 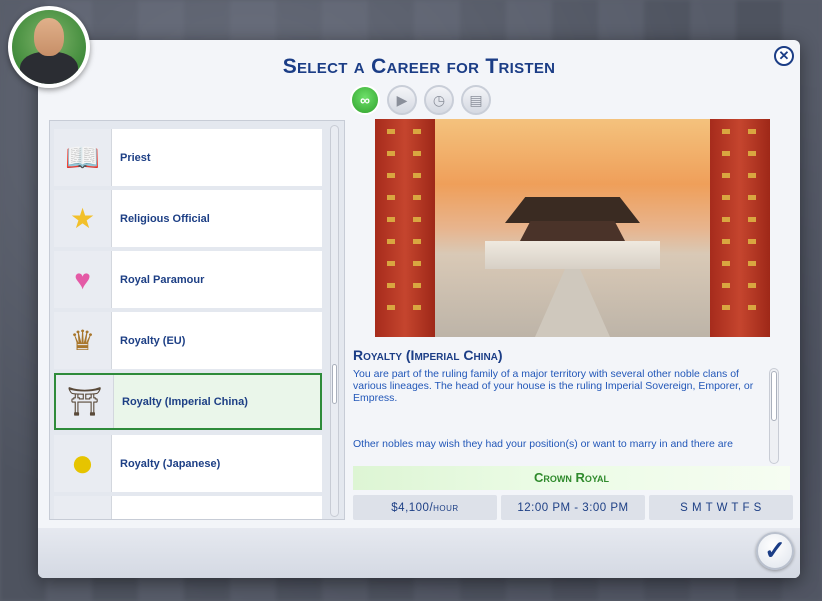 I want to click on gold-sun-icon: ●, so click(x=83, y=463).